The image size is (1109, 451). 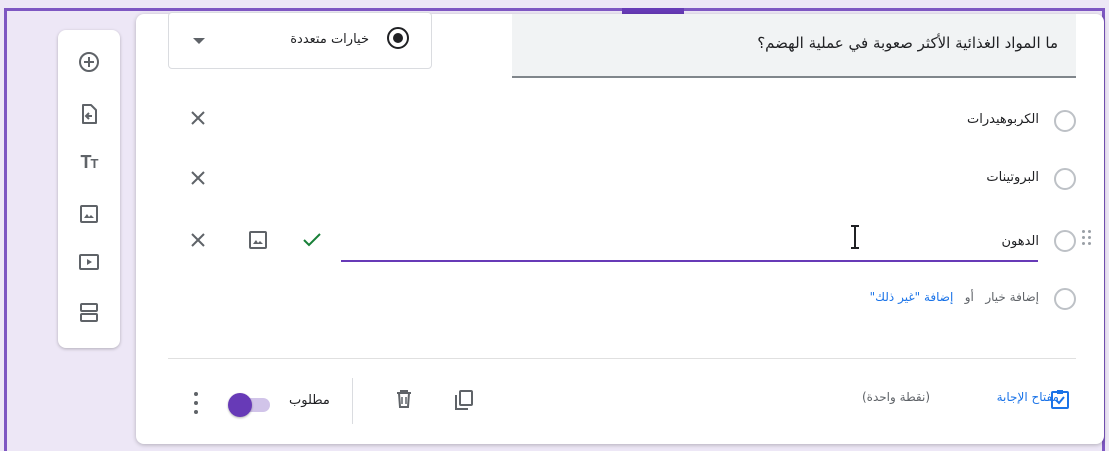 I want to click on add-section-icon, so click(x=89, y=312).